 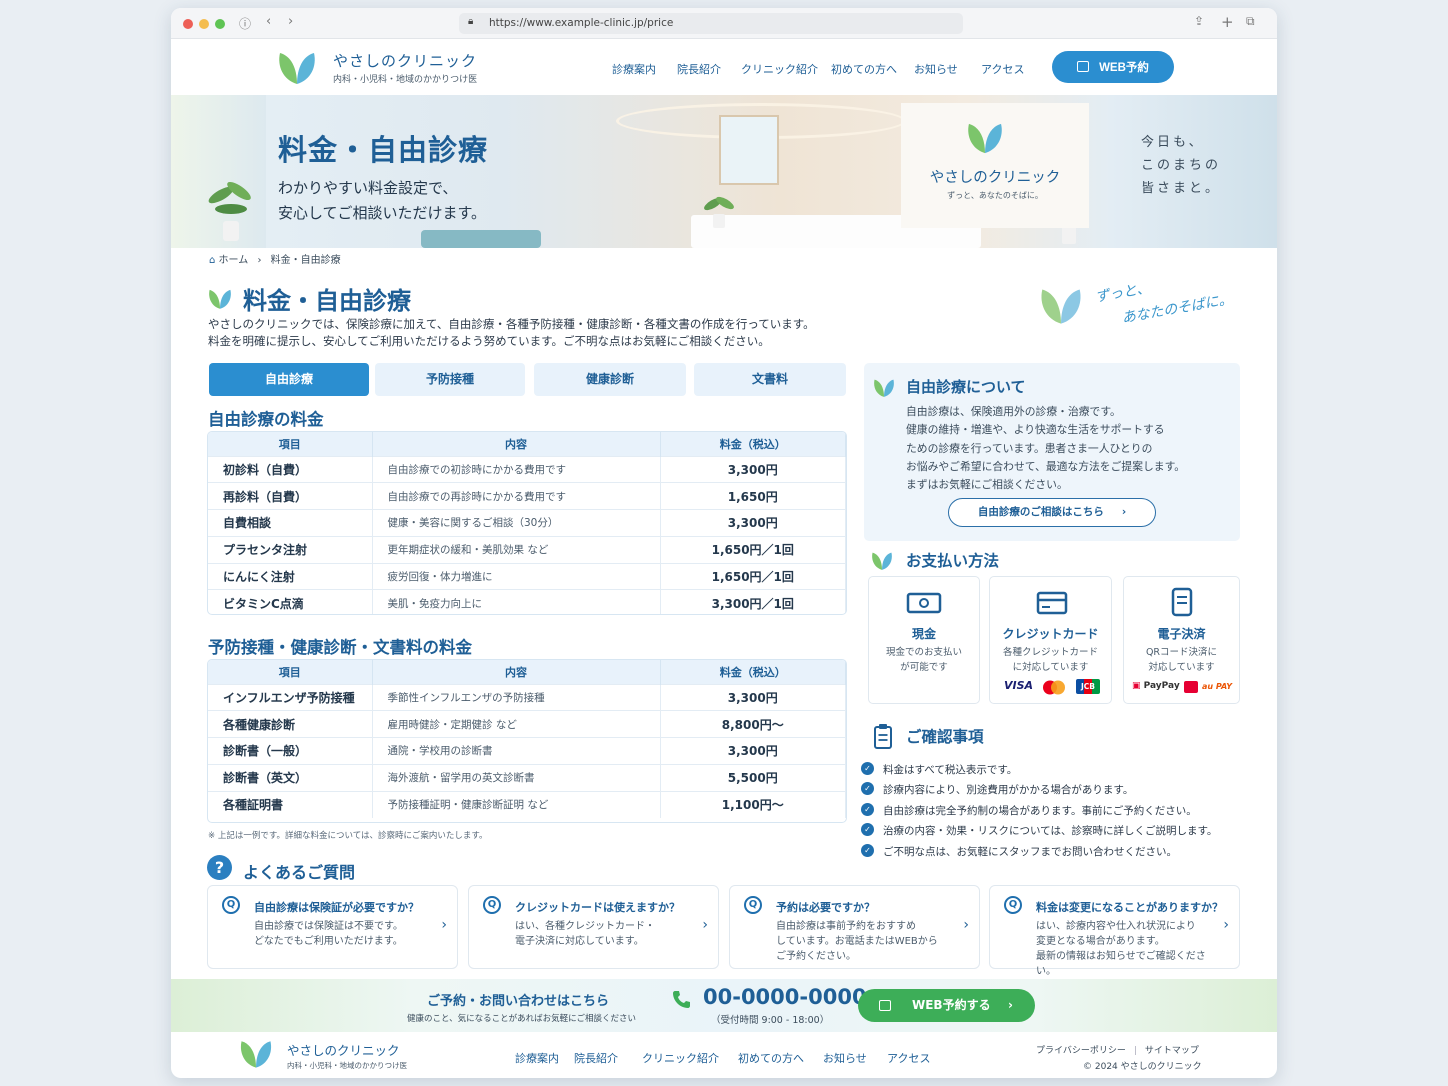 I want to click on nav-first-visit: 初めての方へ, so click(x=864, y=69).